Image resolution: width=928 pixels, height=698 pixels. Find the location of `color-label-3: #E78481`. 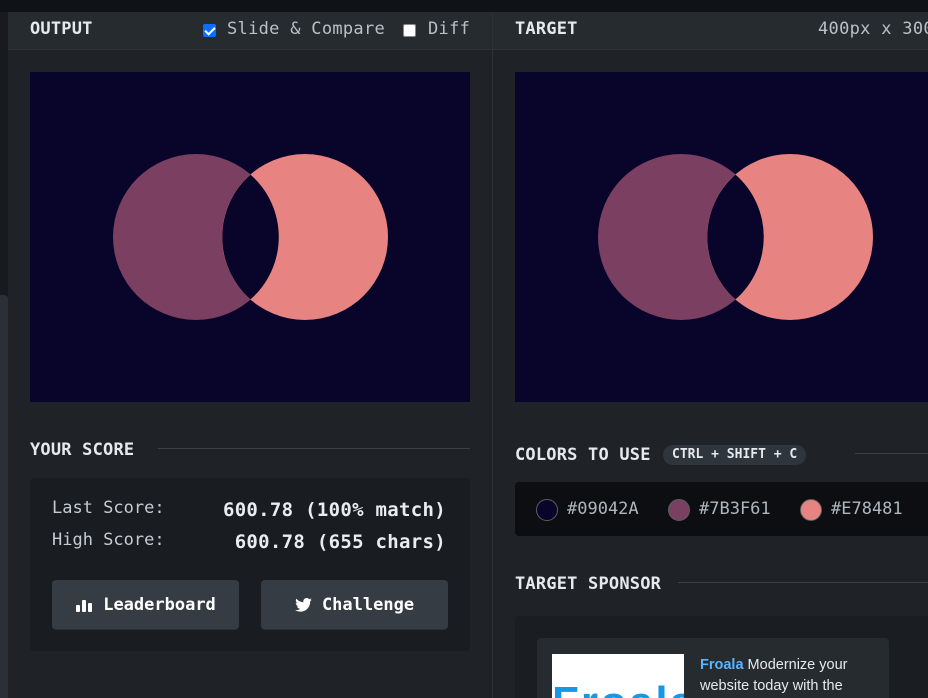

color-label-3: #E78481 is located at coordinates (867, 509).